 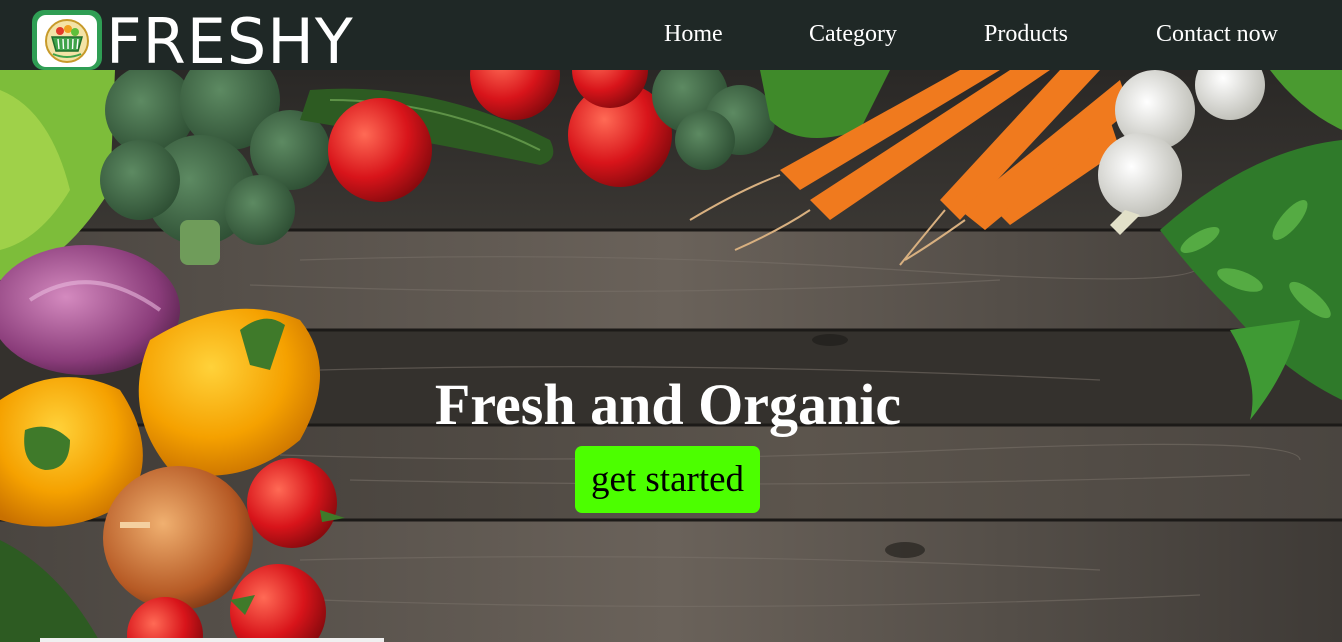 What do you see at coordinates (853, 34) in the screenshot?
I see `nav-category: Category` at bounding box center [853, 34].